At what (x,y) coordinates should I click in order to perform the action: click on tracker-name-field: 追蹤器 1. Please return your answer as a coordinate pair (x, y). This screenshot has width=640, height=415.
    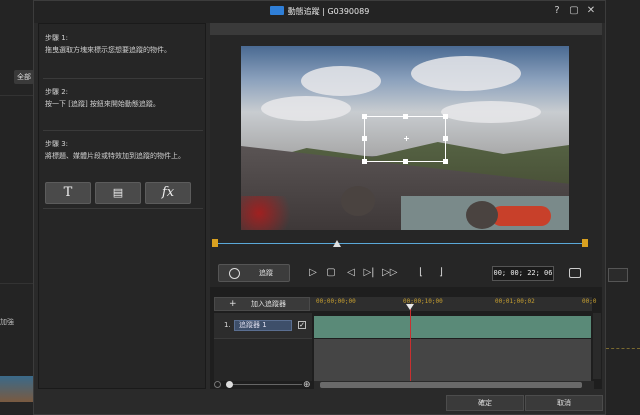
    Looking at the image, I should click on (263, 325).